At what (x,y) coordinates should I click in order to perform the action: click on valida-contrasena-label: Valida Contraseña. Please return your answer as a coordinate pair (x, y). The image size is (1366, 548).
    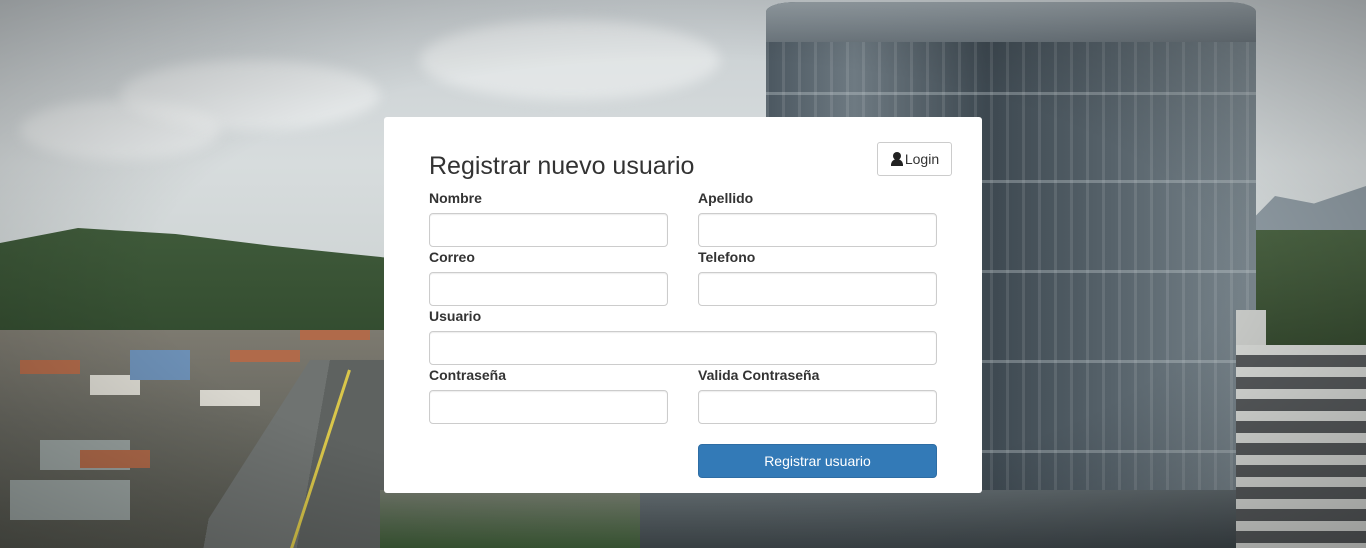
    Looking at the image, I should click on (759, 375).